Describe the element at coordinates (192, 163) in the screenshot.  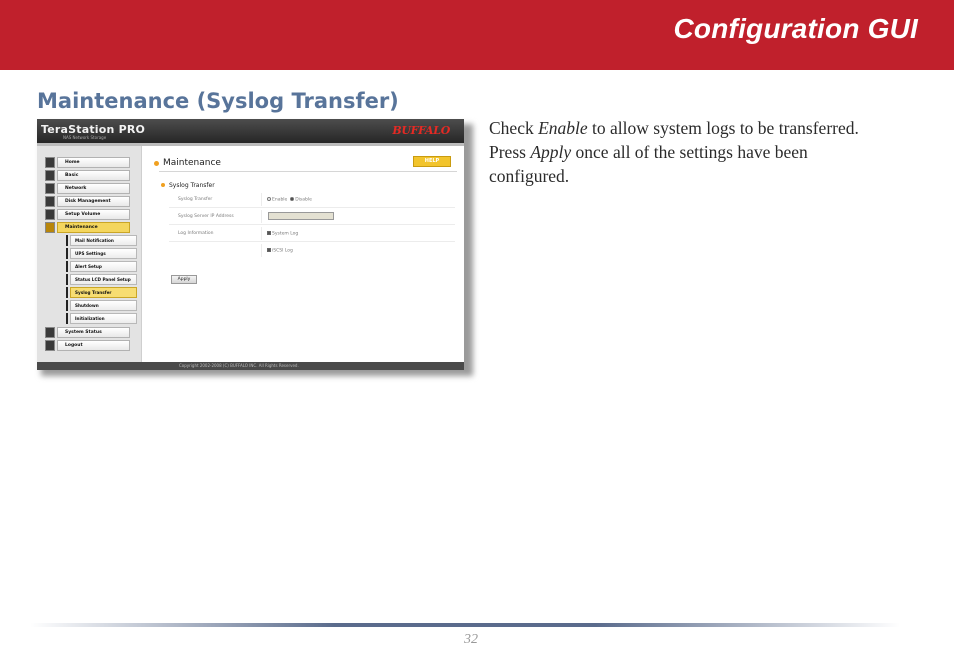
I see `gui-main-title: Maintenance` at that location.